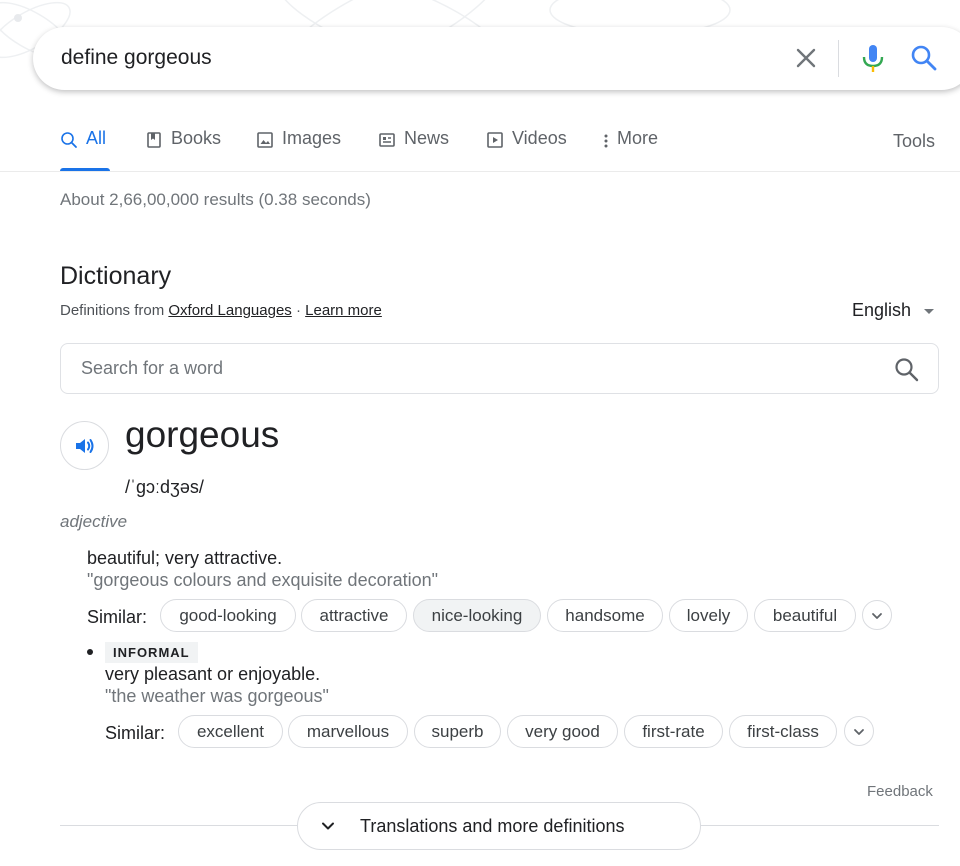  Describe the element at coordinates (806, 58) in the screenshot. I see `clear-icon` at that location.